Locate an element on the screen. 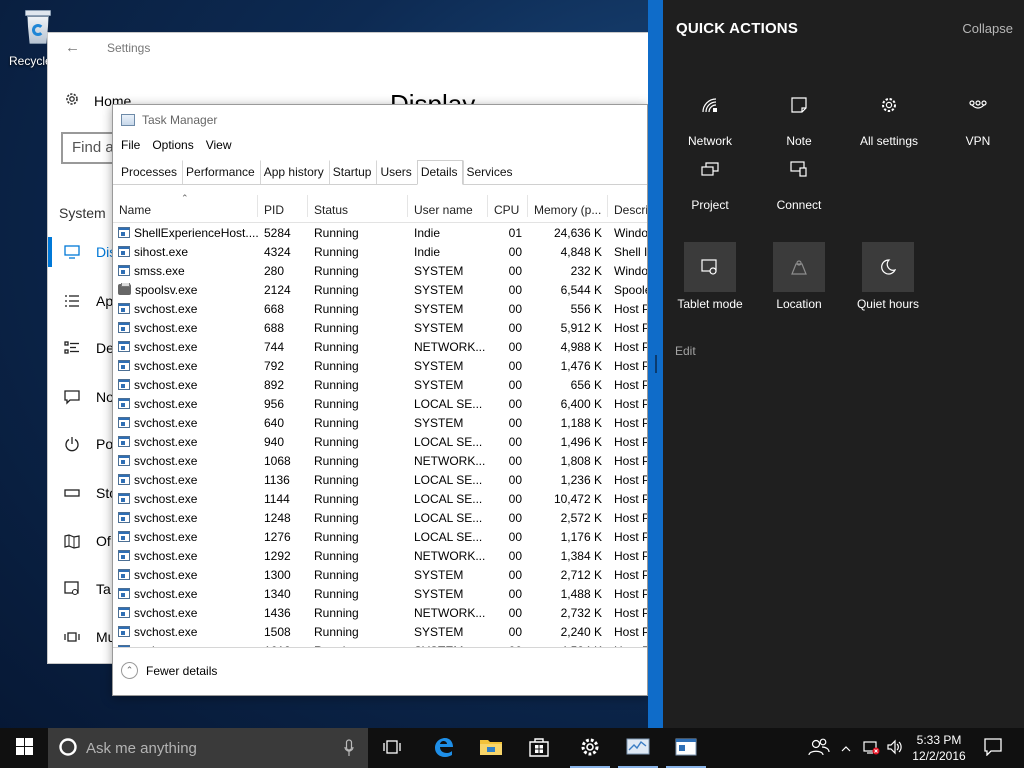 Image resolution: width=1024 pixels, height=768 pixels. quick-action-quiet-hours: Quiet hours is located at coordinates (888, 276).